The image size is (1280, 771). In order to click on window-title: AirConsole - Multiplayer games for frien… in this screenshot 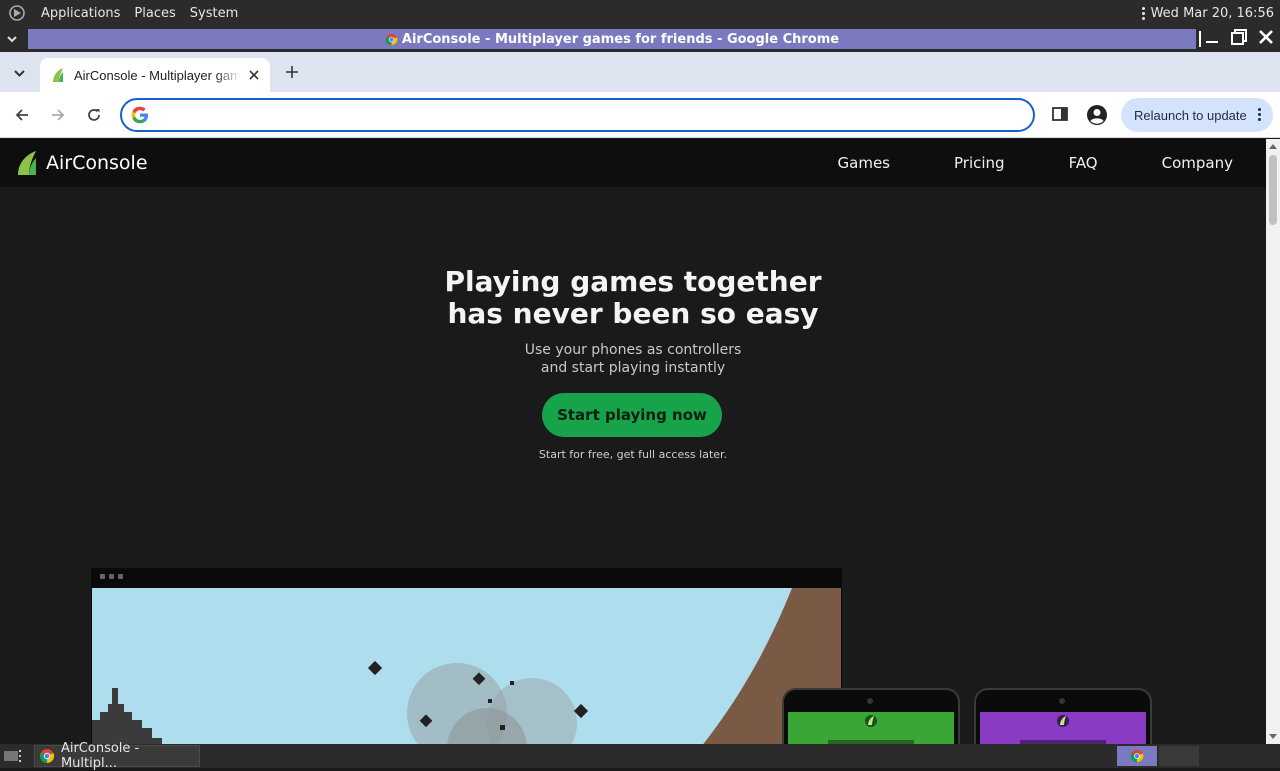, I will do `click(620, 39)`.